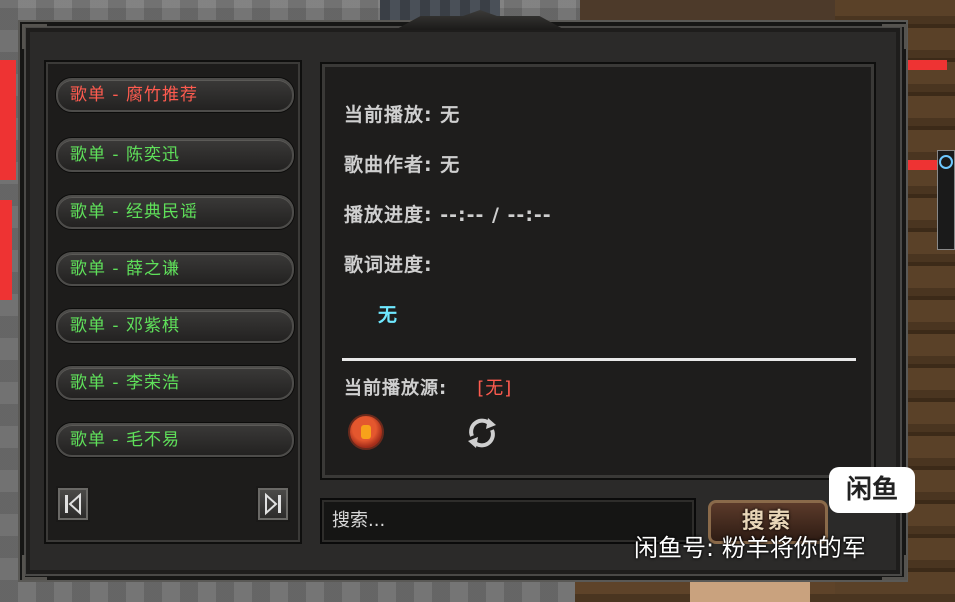 The height and width of the screenshot is (602, 955). What do you see at coordinates (175, 155) in the screenshot?
I see `playlist-item-eason-chan: 歌单 - 陈奕迅` at bounding box center [175, 155].